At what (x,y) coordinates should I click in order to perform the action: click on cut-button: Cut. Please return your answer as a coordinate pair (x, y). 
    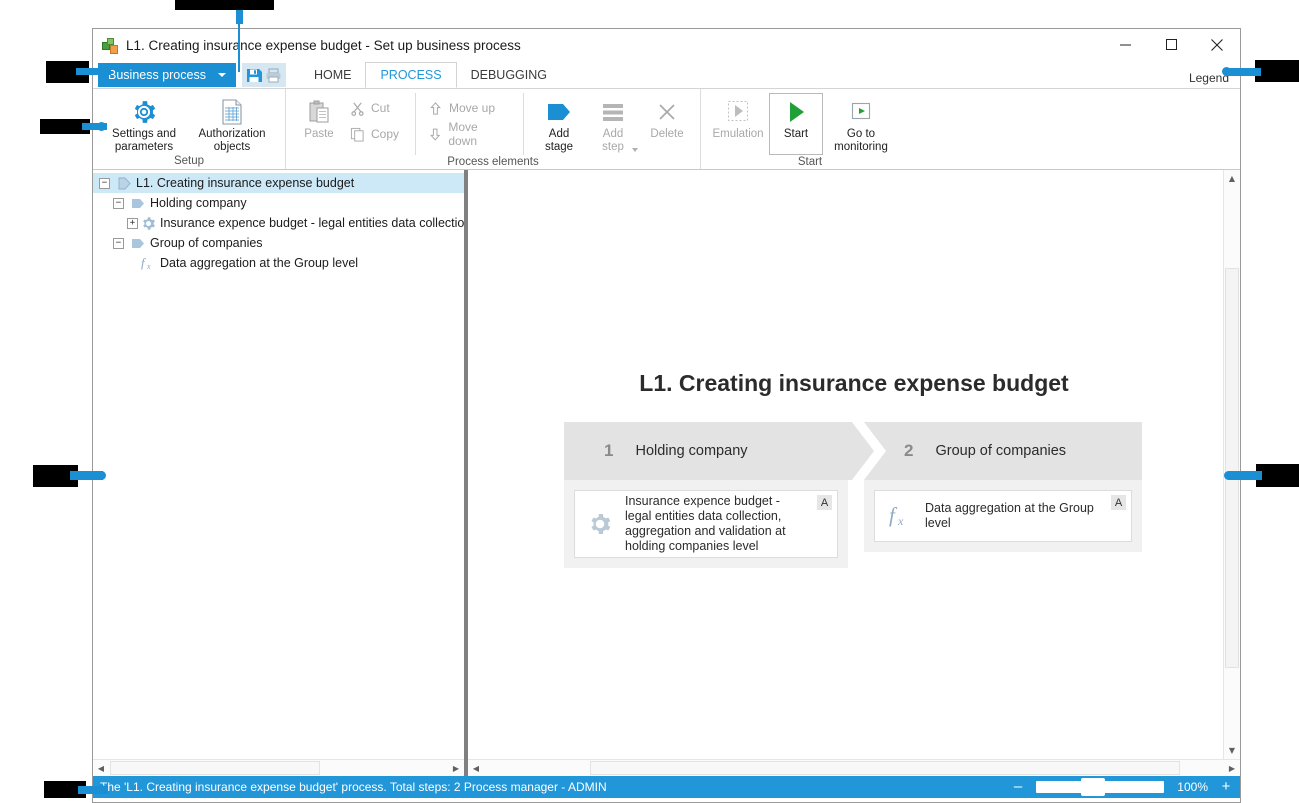
    Looking at the image, I should click on (376, 108).